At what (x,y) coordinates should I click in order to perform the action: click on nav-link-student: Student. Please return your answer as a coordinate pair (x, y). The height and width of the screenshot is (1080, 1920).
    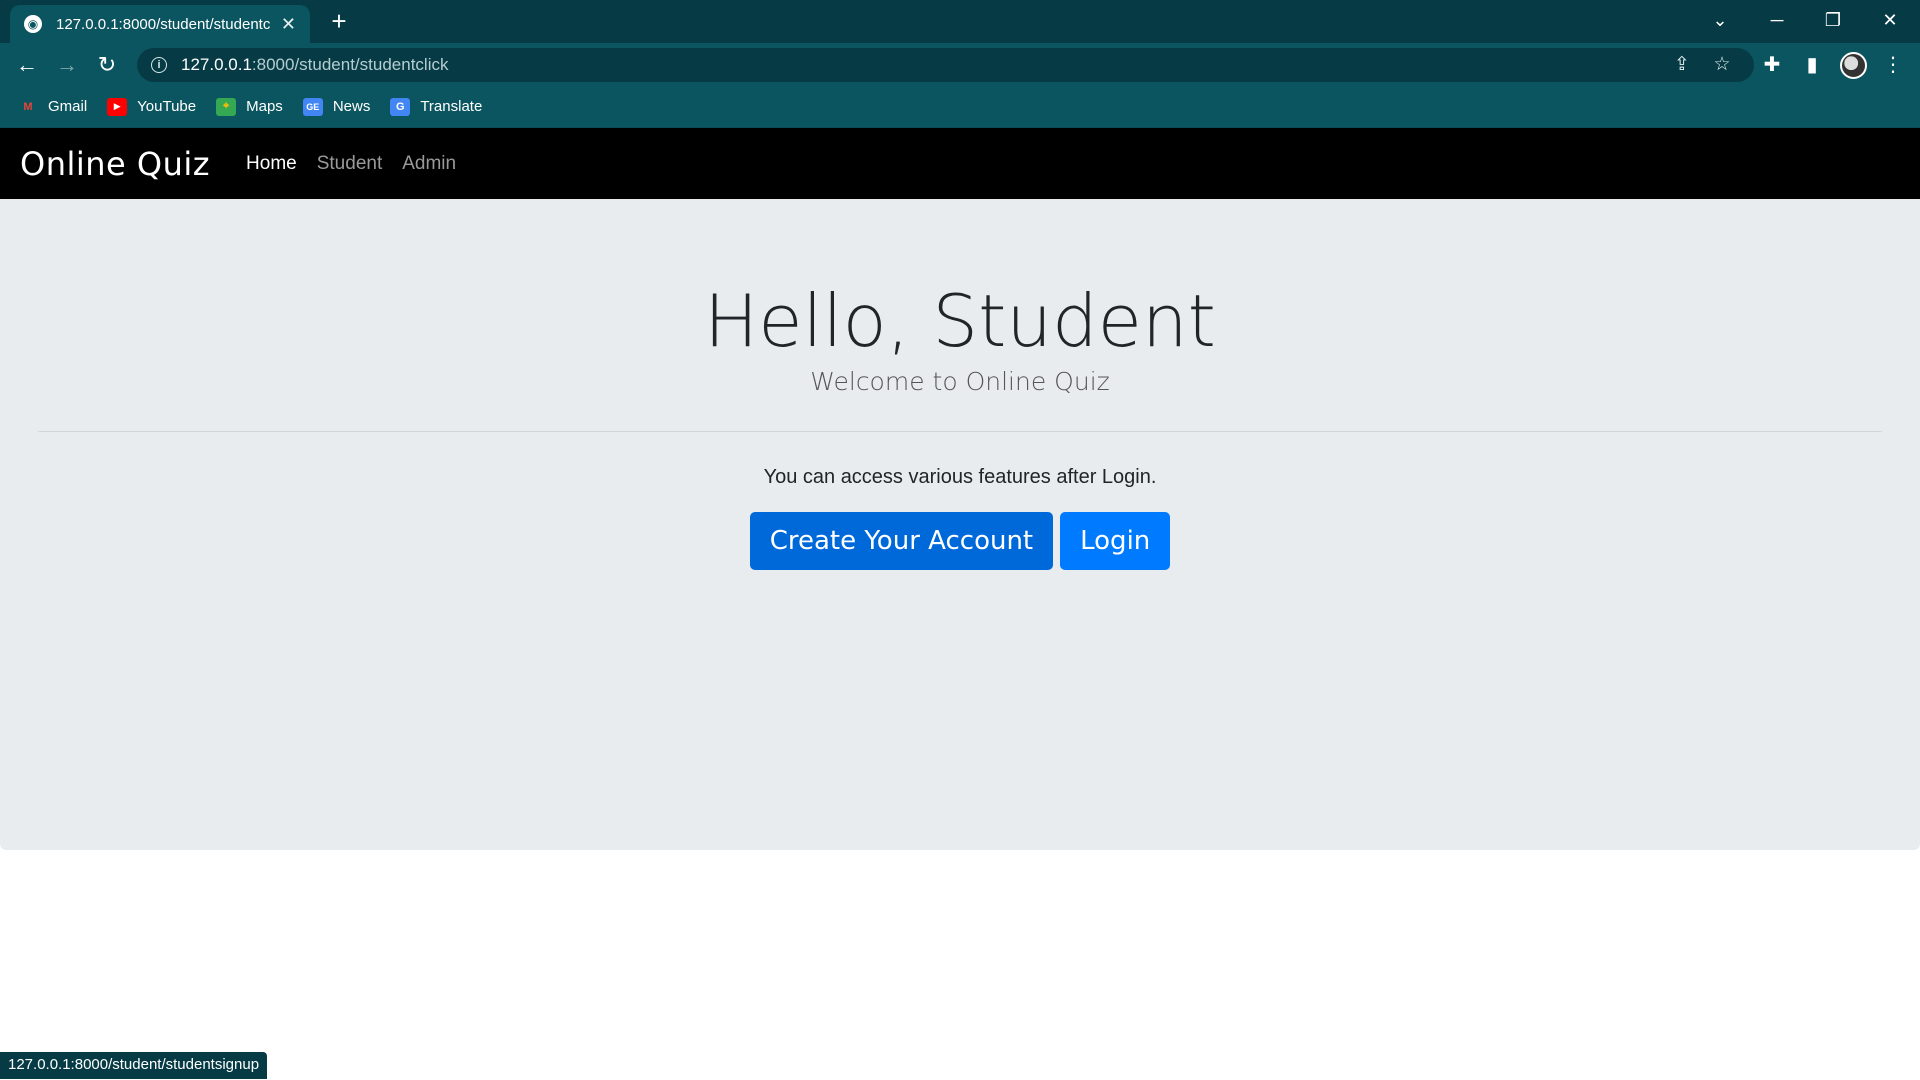
    Looking at the image, I should click on (350, 164).